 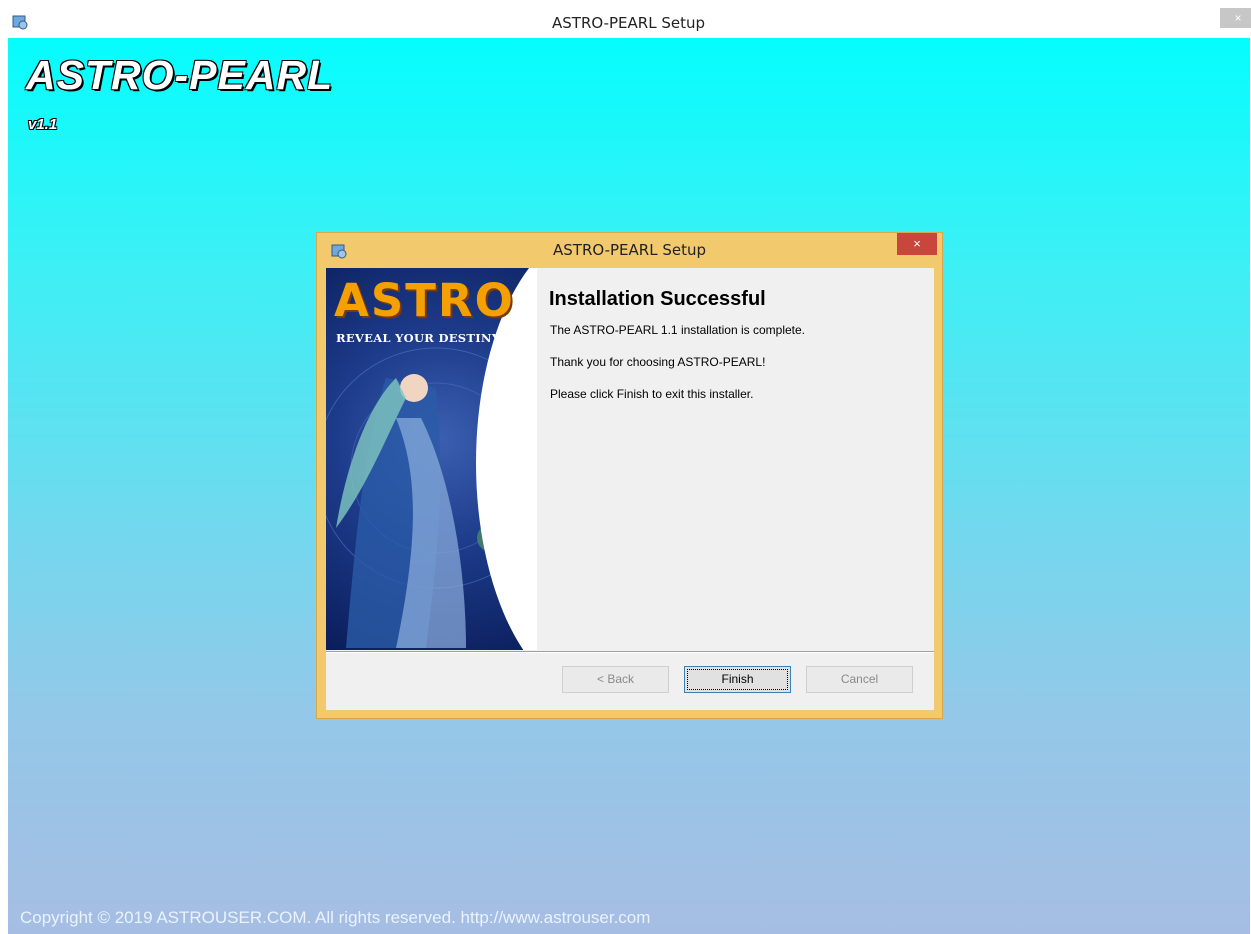 What do you see at coordinates (418, 338) in the screenshot?
I see `banner-tagline: REVEAL YOUR DESTINY` at bounding box center [418, 338].